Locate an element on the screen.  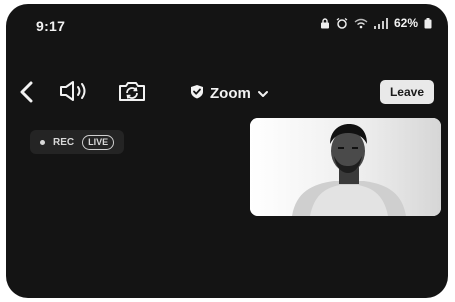
shield-check-icon is located at coordinates (197, 93).